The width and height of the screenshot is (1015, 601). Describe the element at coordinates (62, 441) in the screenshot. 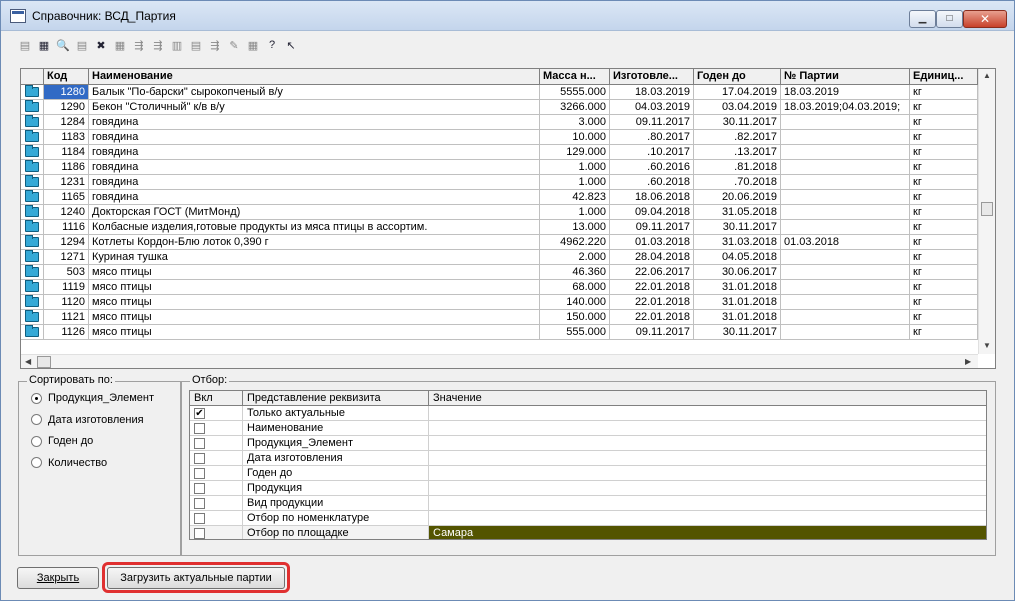

I see `sort-option: Годен до` at that location.